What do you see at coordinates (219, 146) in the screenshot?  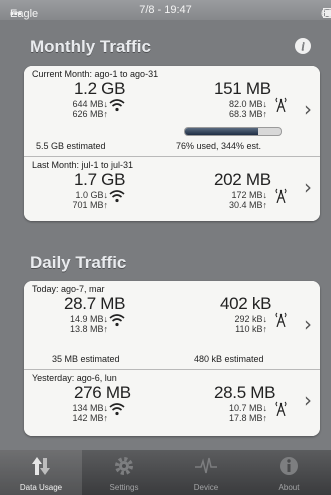 I see `current-usage-text: 76% used, 344% est.` at bounding box center [219, 146].